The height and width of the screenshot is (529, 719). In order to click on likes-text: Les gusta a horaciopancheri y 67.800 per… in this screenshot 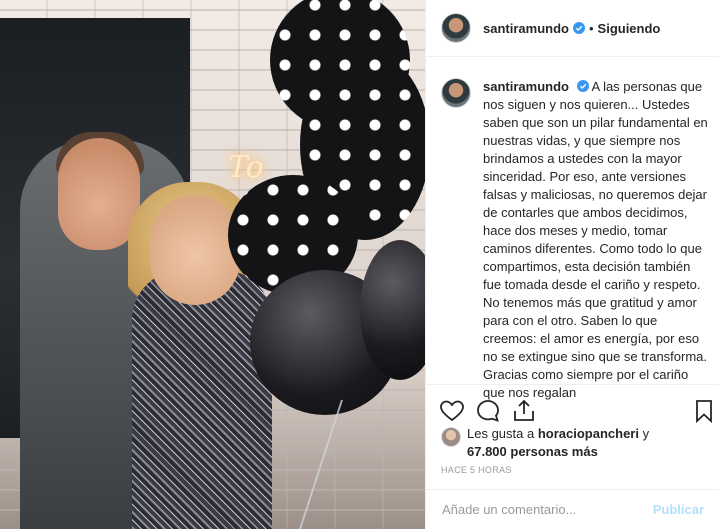, I will do `click(558, 443)`.